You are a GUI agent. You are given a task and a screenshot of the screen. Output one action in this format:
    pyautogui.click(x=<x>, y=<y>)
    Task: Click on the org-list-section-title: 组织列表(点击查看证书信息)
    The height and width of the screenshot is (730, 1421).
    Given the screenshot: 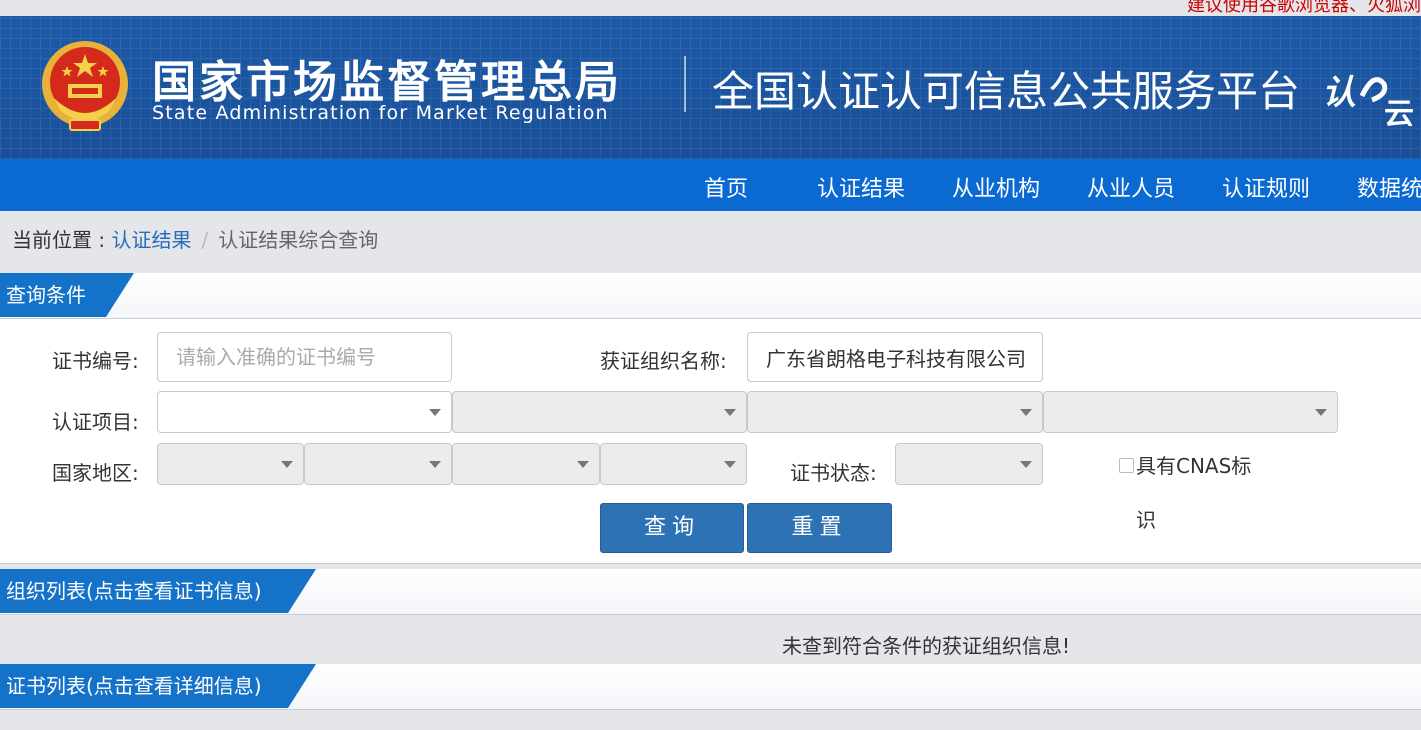 What is the action you would take?
    pyautogui.click(x=158, y=591)
    